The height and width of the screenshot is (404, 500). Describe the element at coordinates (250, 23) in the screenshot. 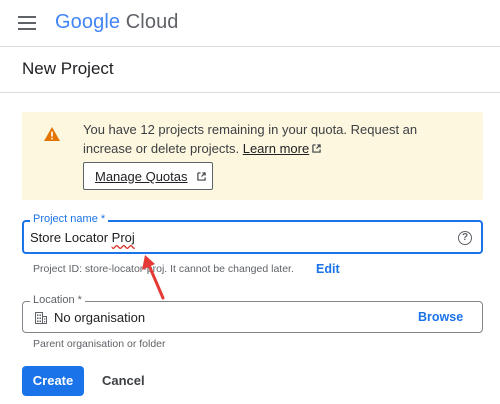

I see `top-app-bar: Google Cloud` at that location.